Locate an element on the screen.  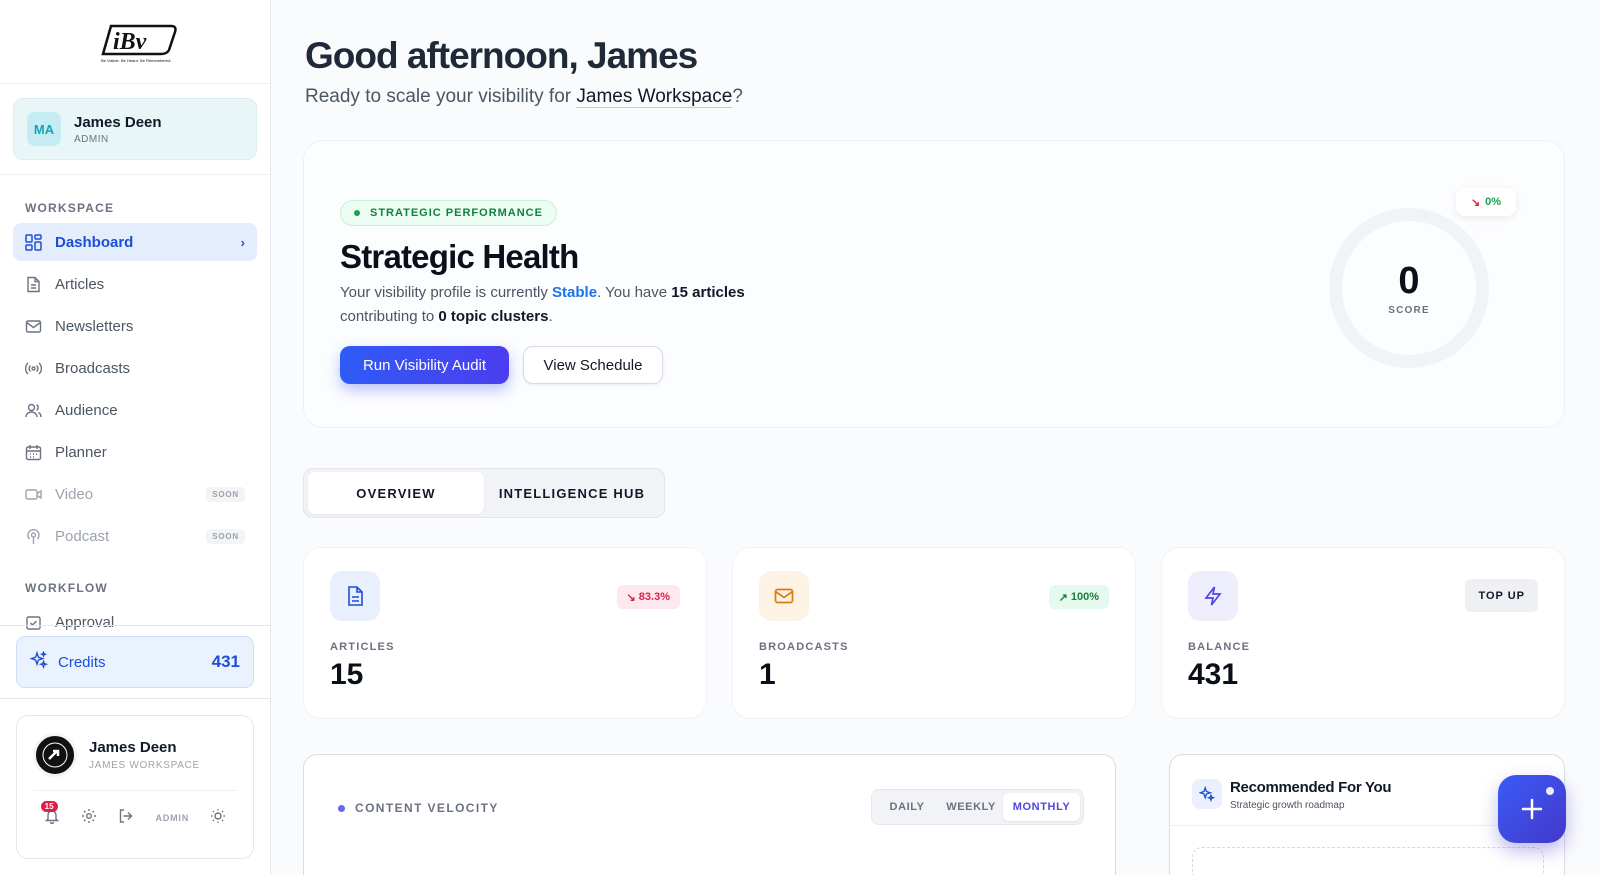
sidebar-item-dashboard: Dashboard › is located at coordinates (135, 242).